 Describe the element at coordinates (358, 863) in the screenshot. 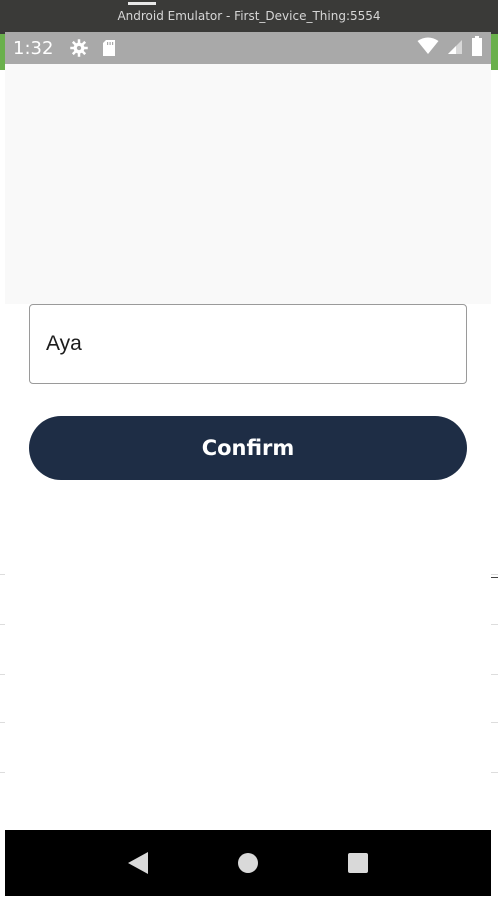

I see `recents-icon` at that location.